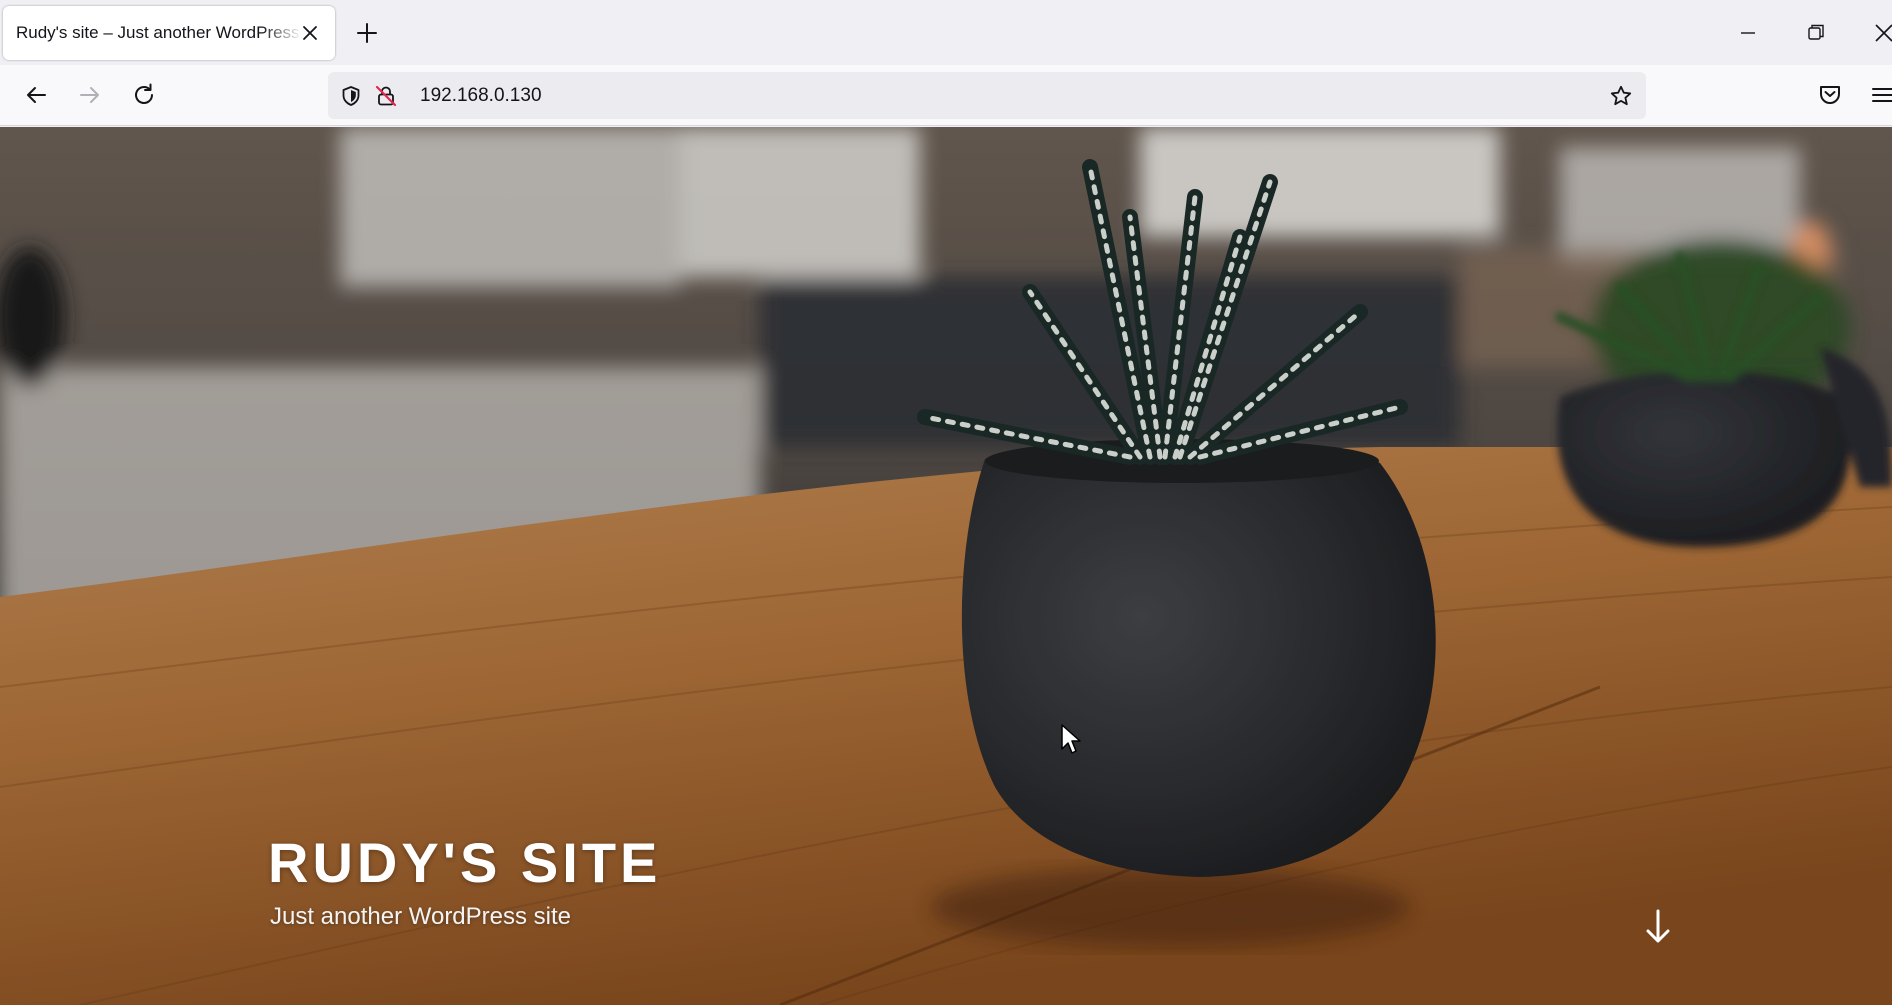 The width and height of the screenshot is (1892, 1005). I want to click on star-icon, so click(1621, 96).